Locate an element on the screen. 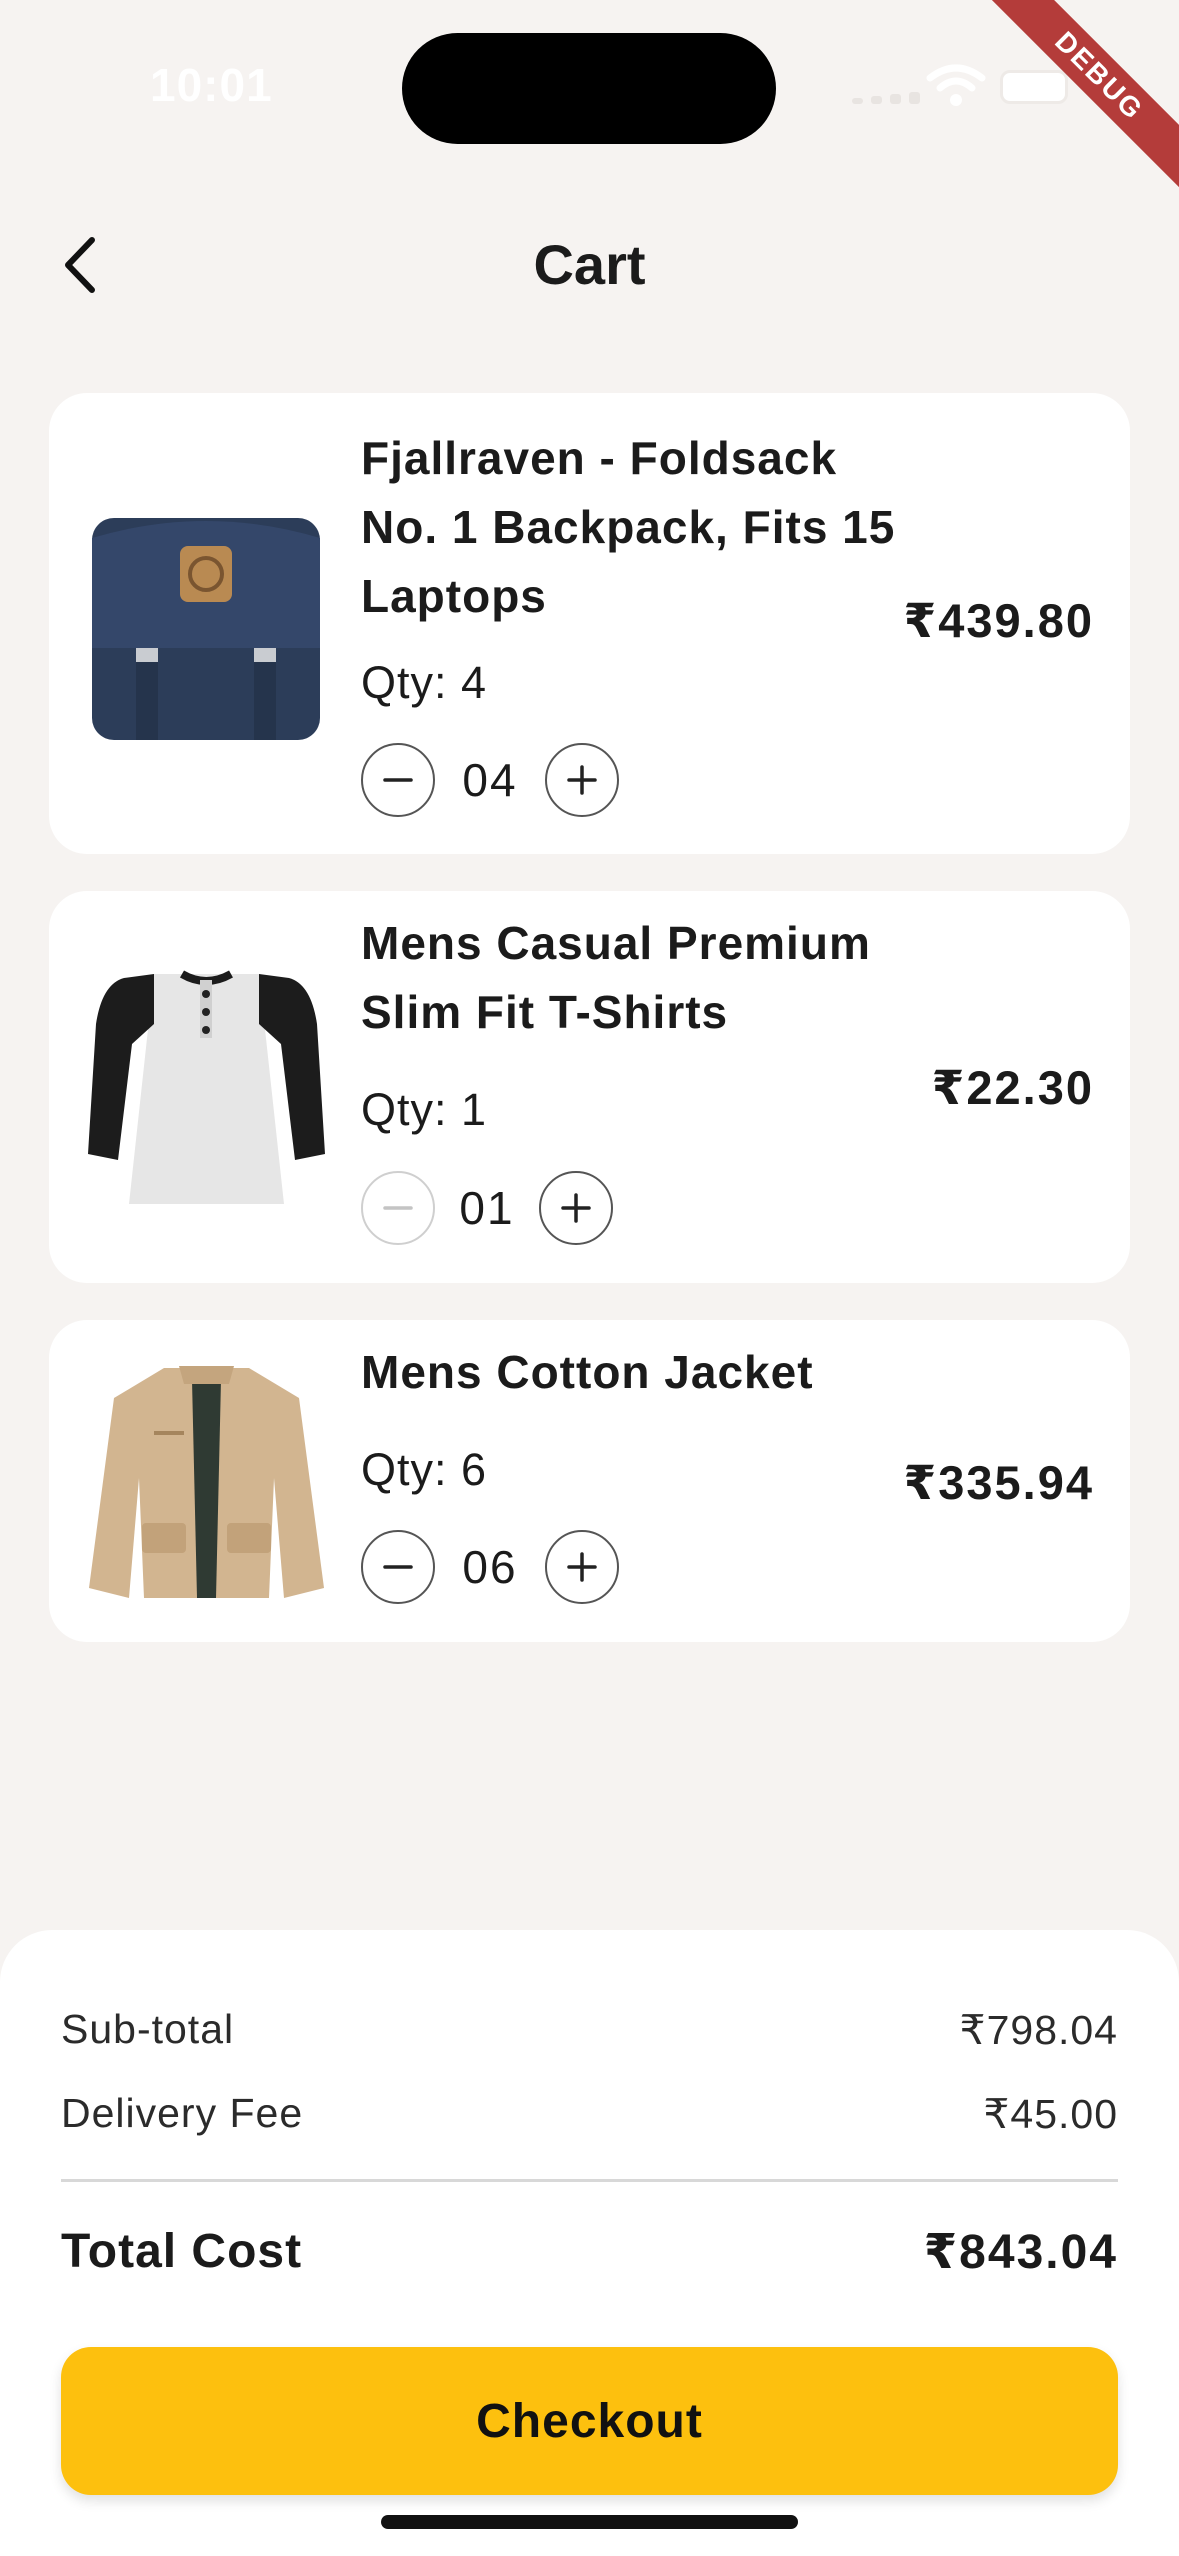 Image resolution: width=1179 pixels, height=2556 pixels. quantity-value: 06 is located at coordinates (490, 1567).